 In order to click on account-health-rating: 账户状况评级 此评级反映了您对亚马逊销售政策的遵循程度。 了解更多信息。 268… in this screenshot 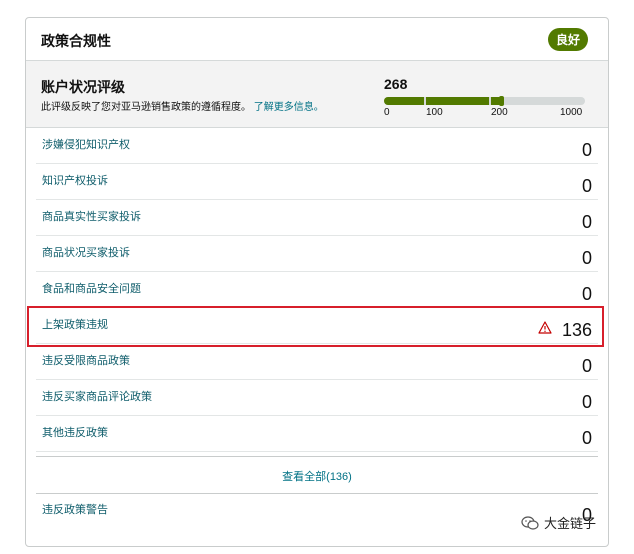, I will do `click(317, 94)`.